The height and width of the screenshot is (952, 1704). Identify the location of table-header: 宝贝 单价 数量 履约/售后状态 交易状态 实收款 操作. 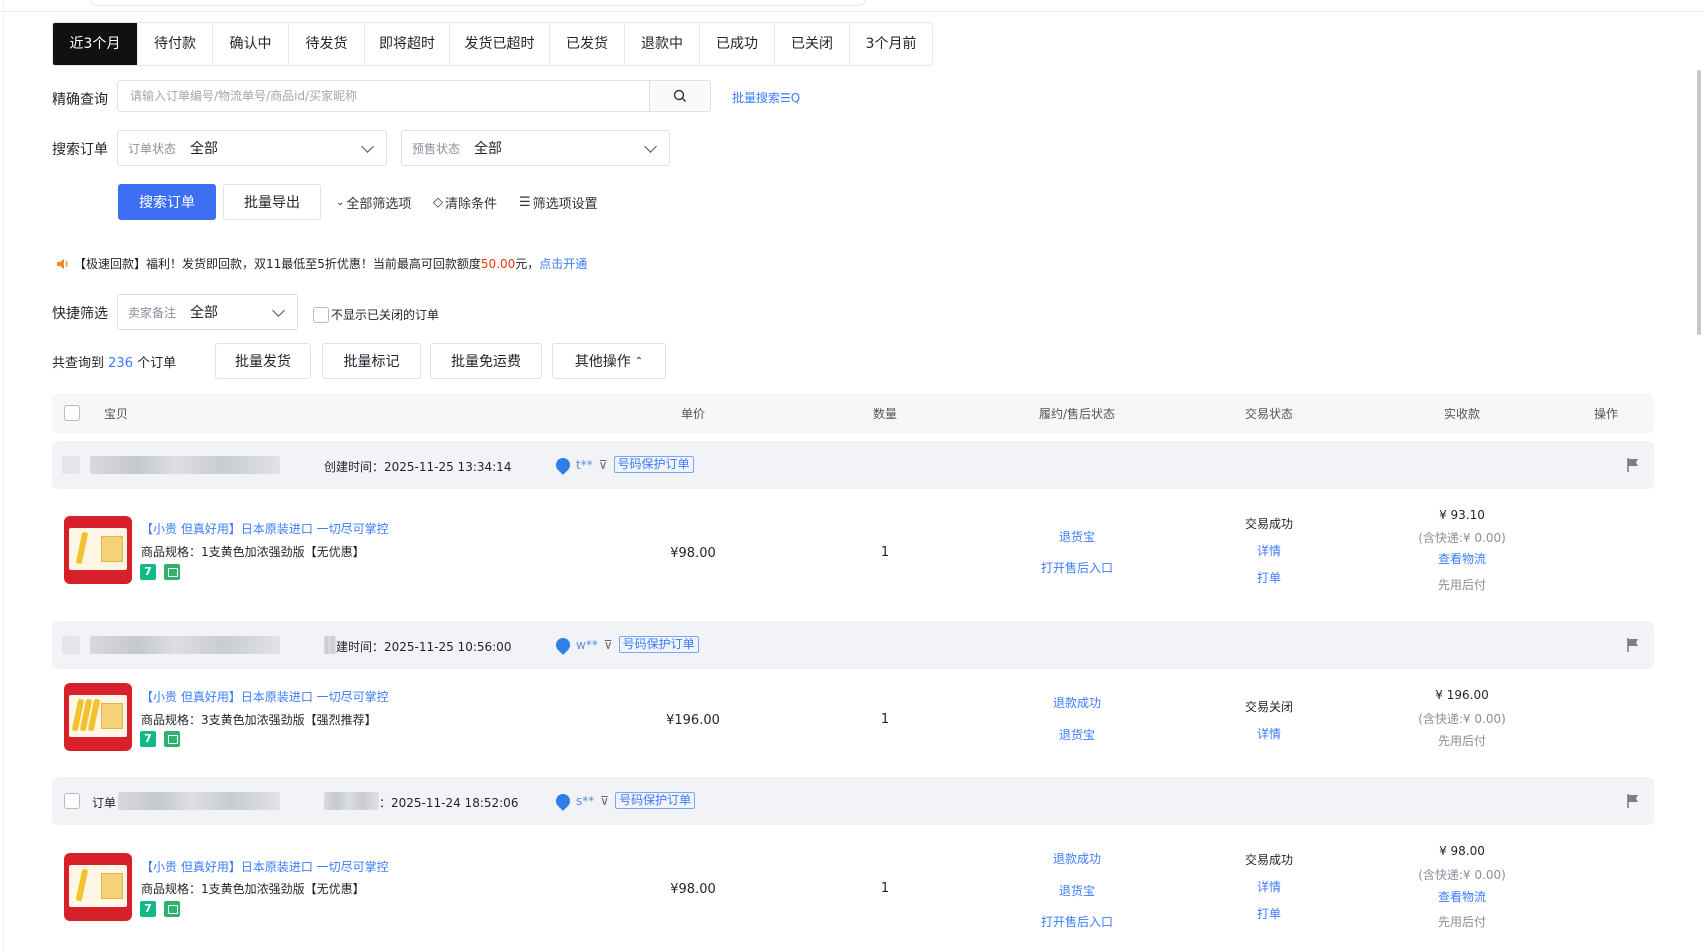
(853, 413).